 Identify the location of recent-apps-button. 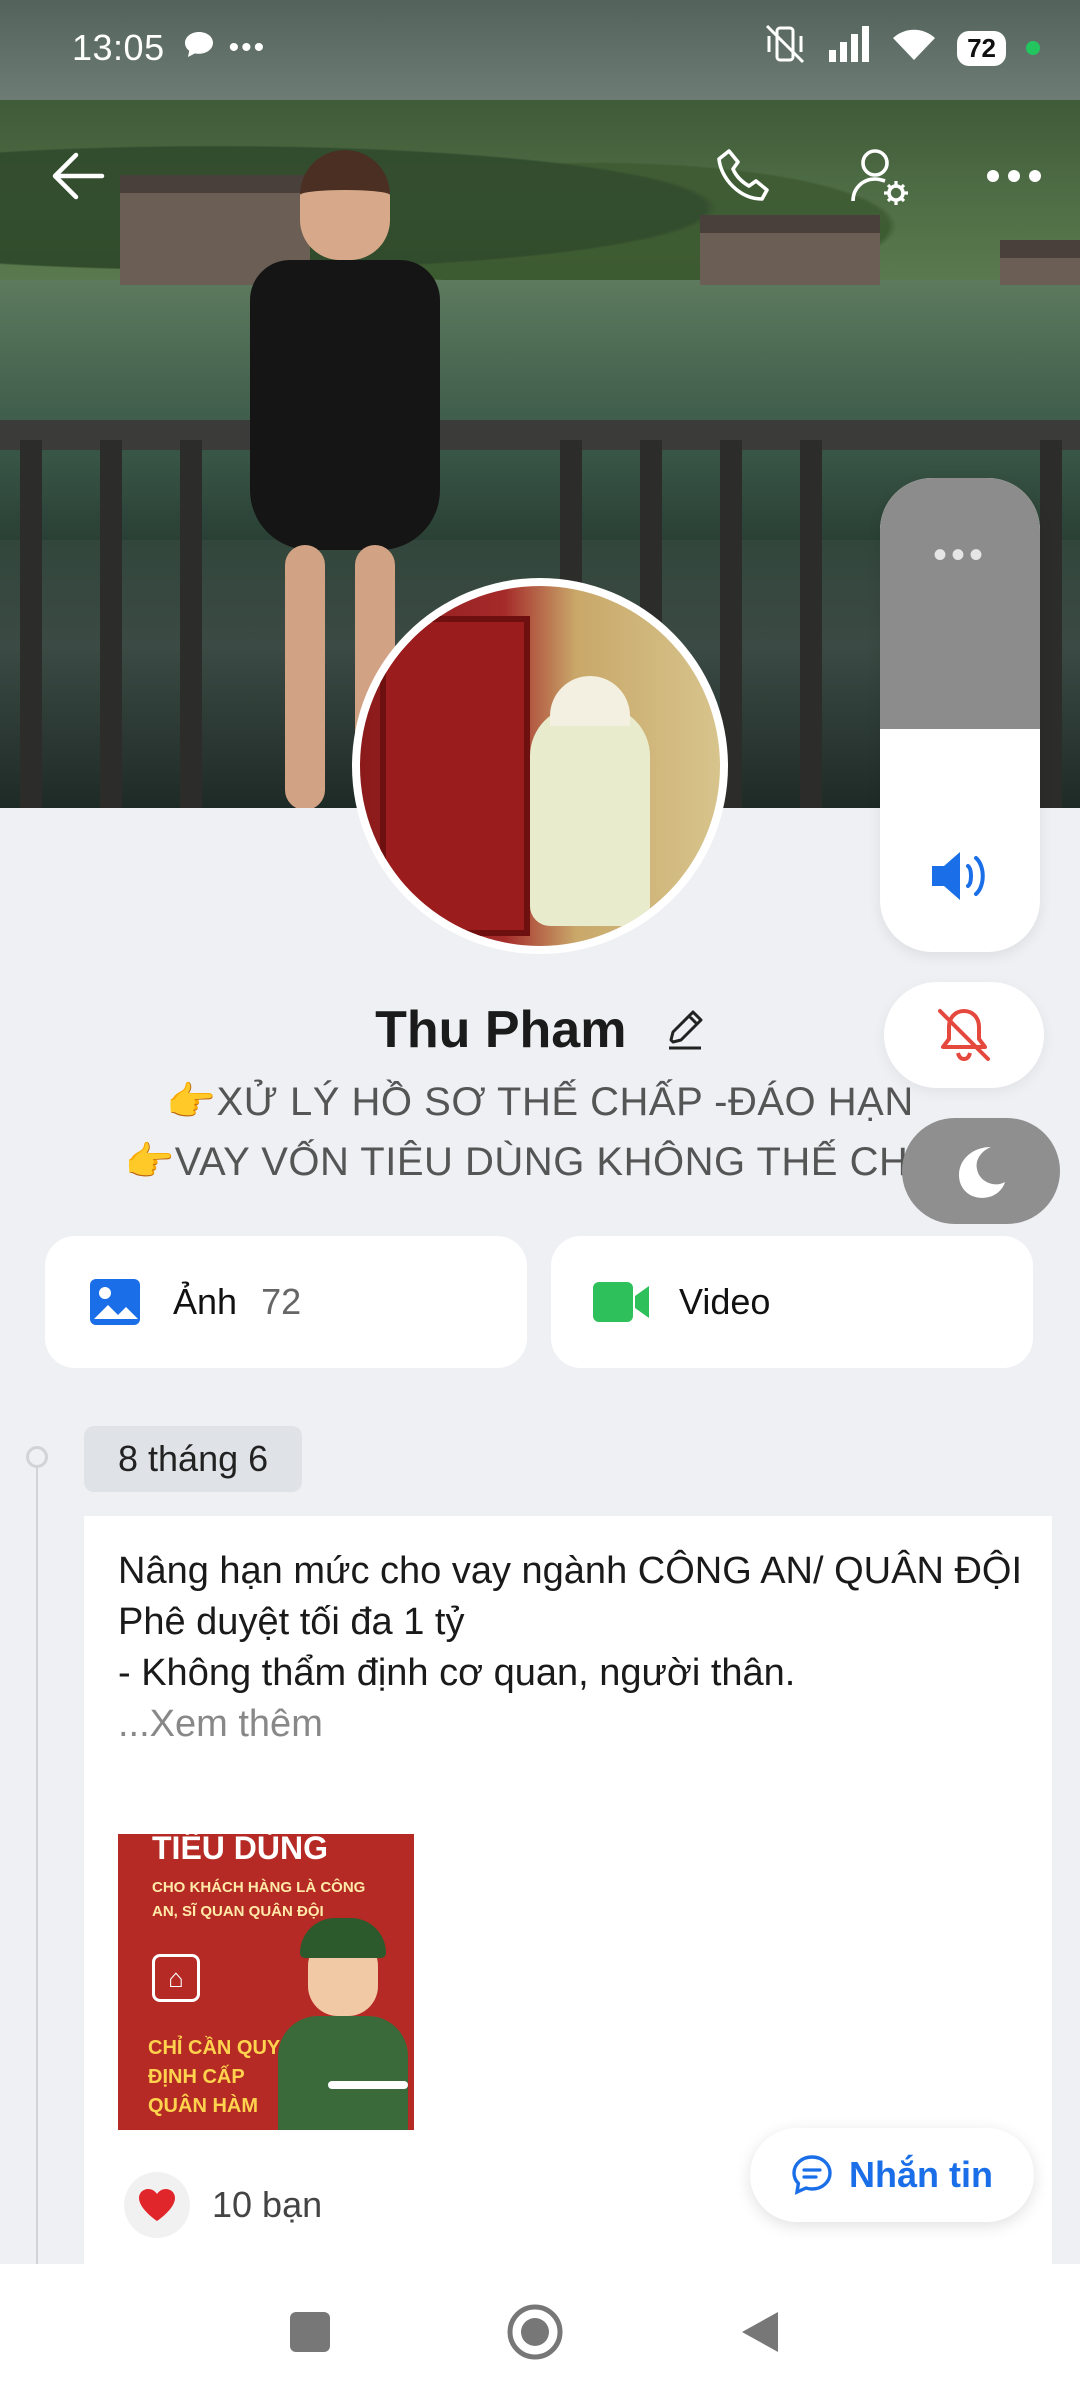
(310, 2332).